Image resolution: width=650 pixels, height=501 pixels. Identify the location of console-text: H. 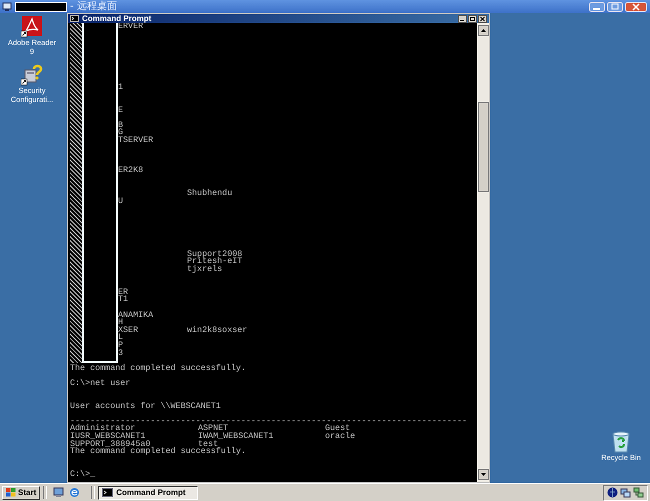
(121, 323).